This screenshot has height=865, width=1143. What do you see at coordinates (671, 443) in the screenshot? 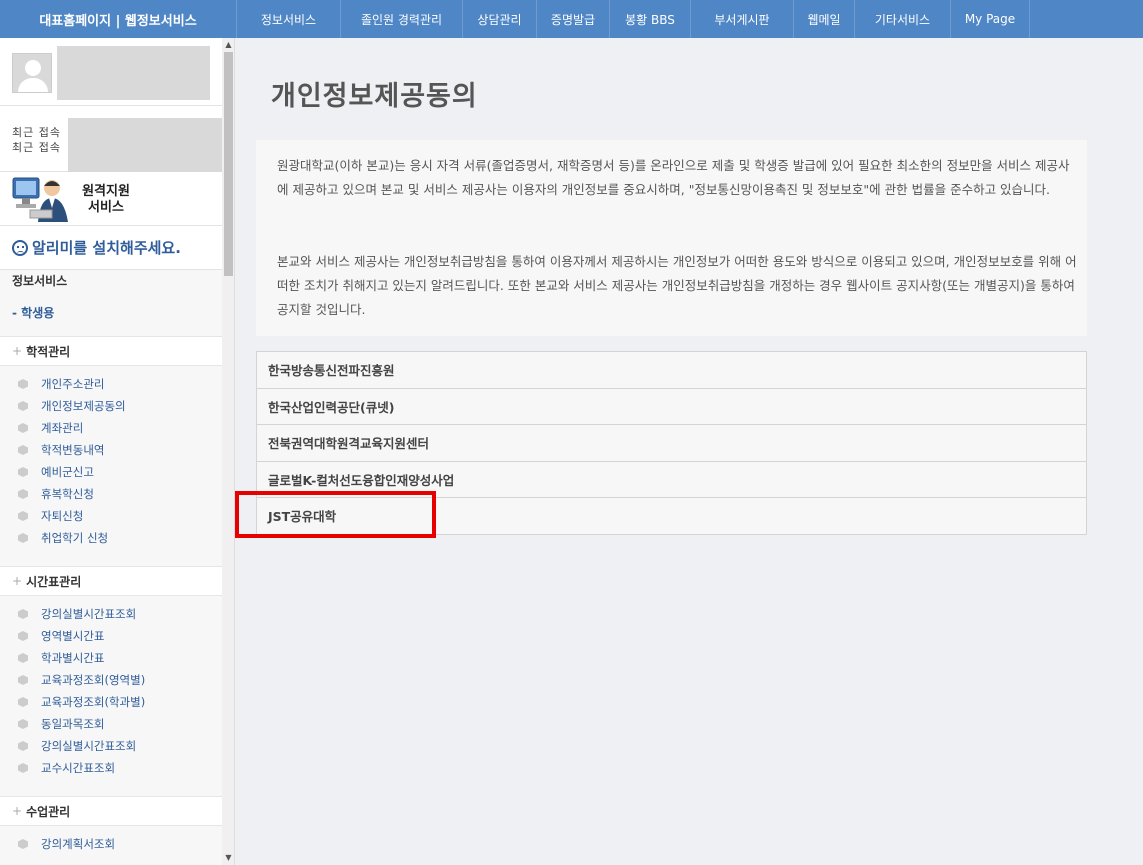
I see `institution-item: 전북권역대학원격교육지원센터` at bounding box center [671, 443].